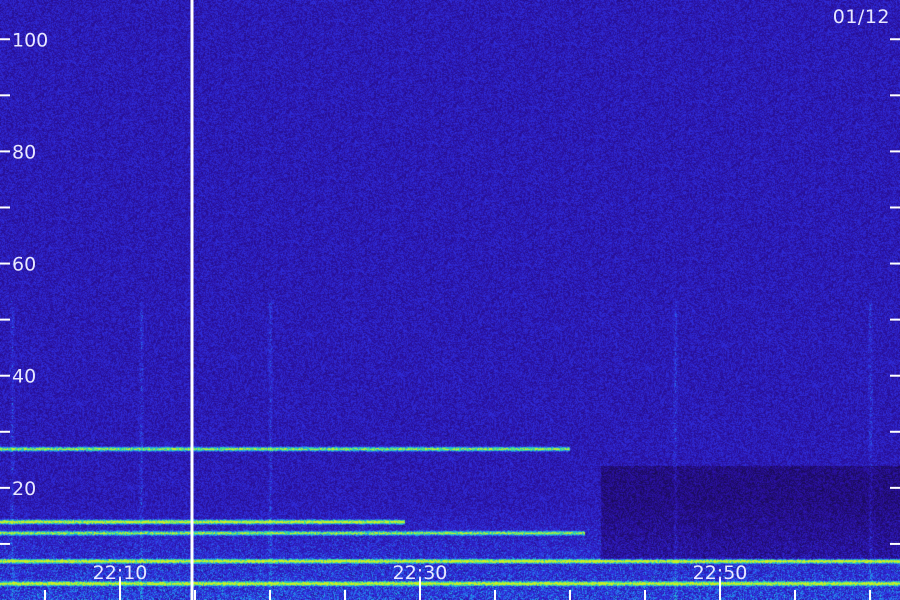 This screenshot has width=900, height=600. Describe the element at coordinates (24, 152) in the screenshot. I see `y-tick-label: 80` at that location.